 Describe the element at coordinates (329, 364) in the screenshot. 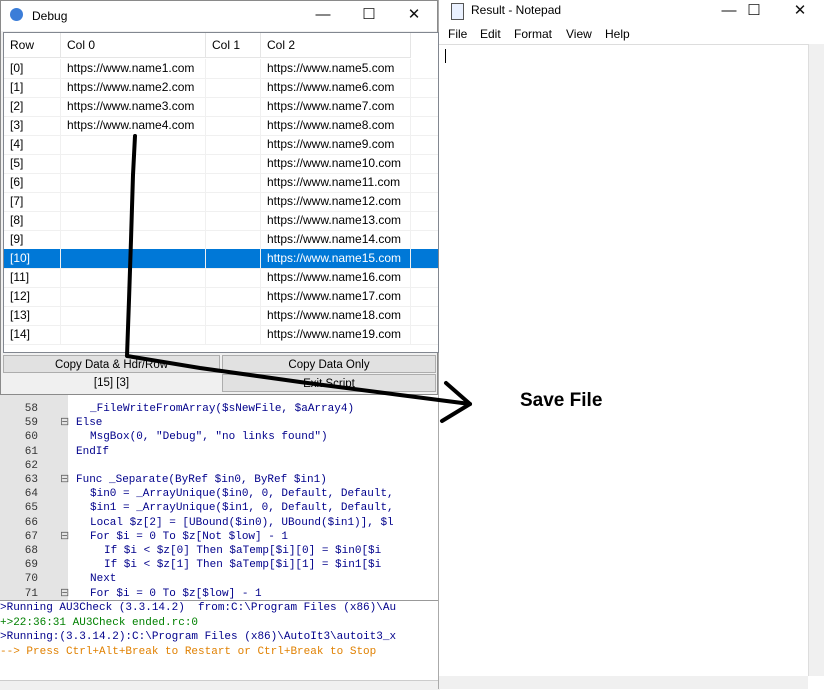

I see `copy-data-only-button: Copy Data Only` at that location.